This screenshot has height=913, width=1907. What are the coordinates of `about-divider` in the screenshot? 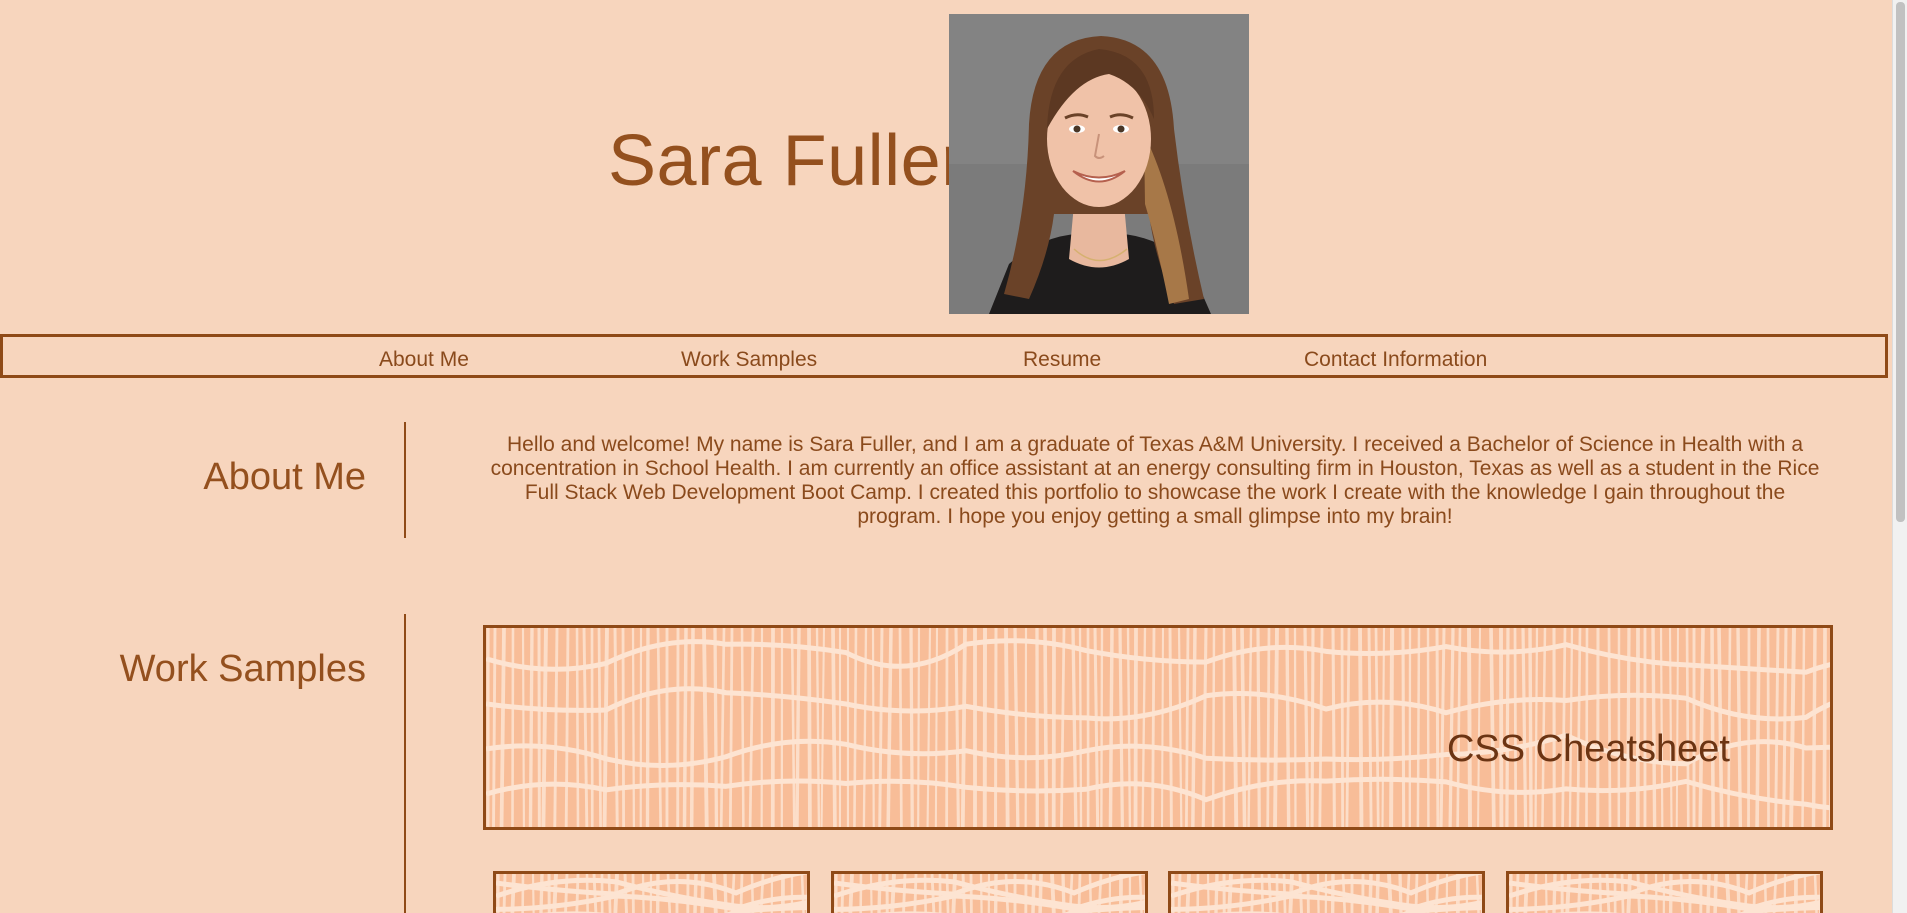 It's located at (405, 480).